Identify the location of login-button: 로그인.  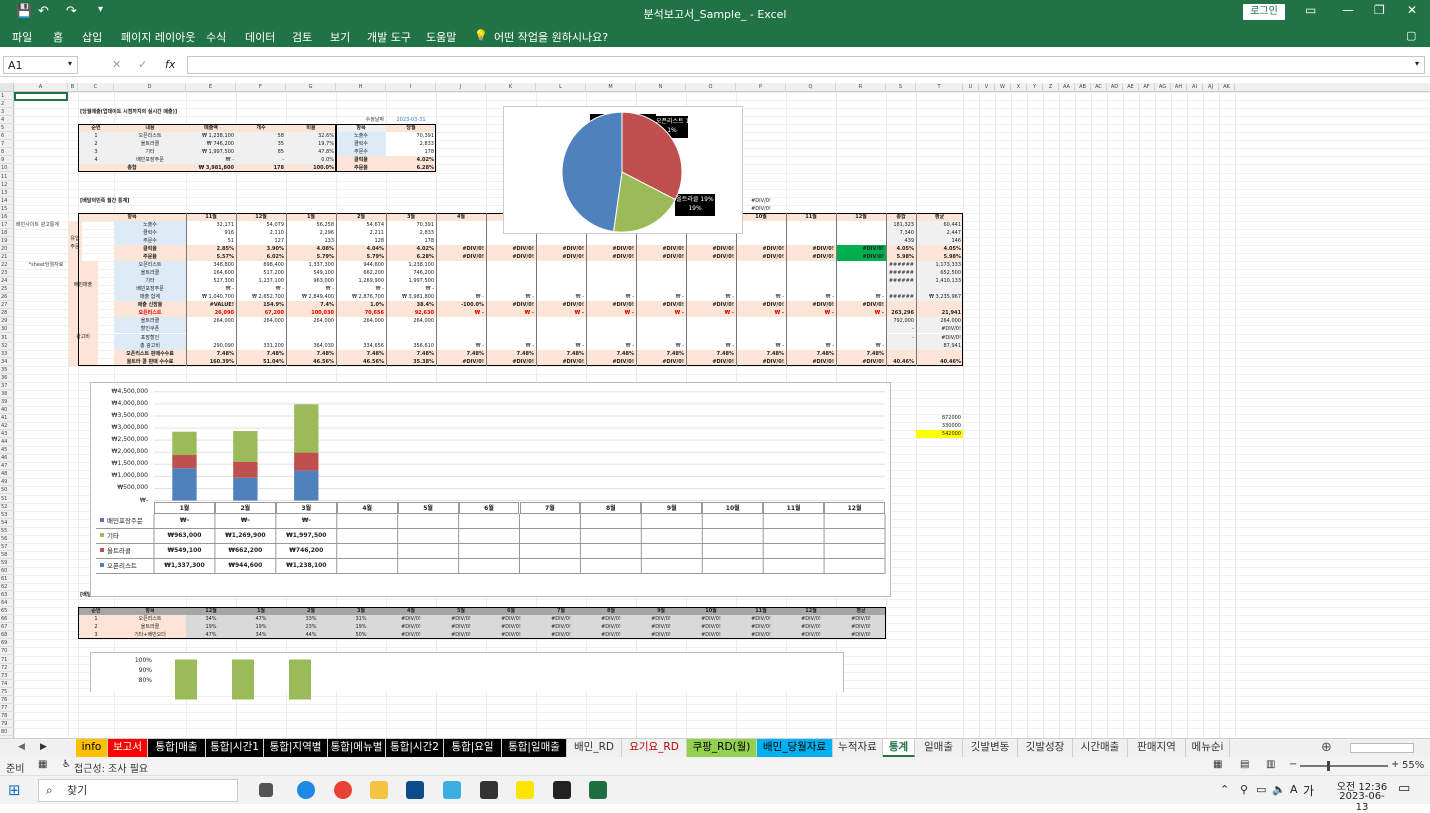
(1264, 12).